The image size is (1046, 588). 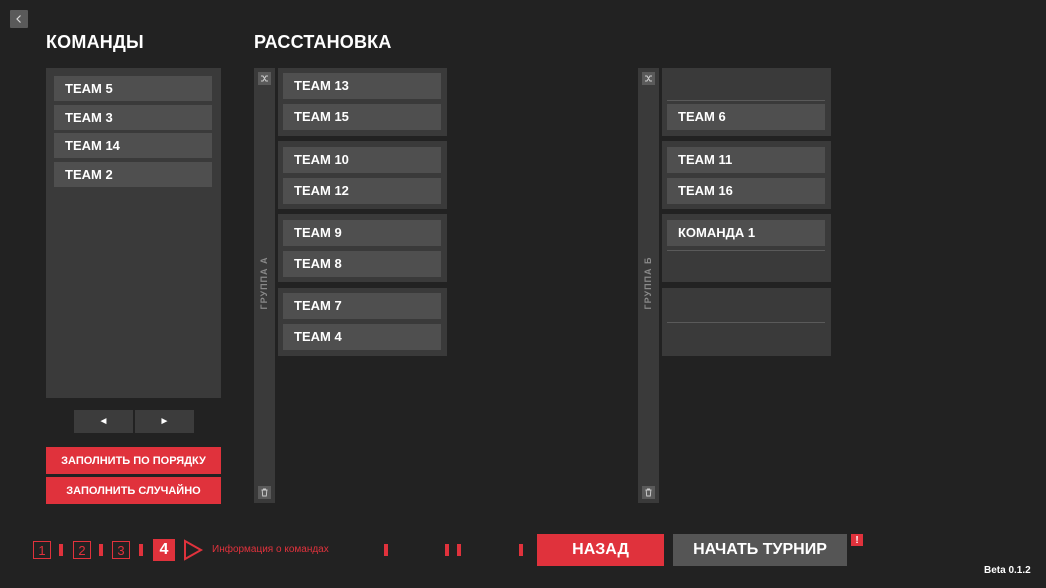 What do you see at coordinates (133, 117) in the screenshot?
I see `team-list-item: TEAM 3` at bounding box center [133, 117].